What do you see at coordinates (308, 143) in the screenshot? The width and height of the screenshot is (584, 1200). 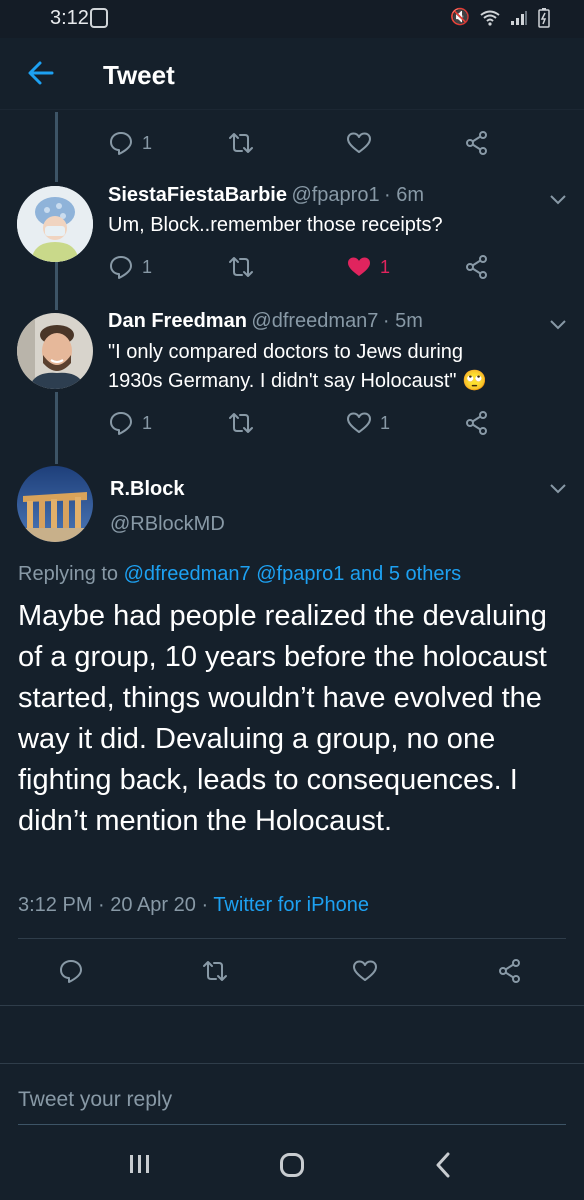 I see `prev-tweet-actions: 1` at bounding box center [308, 143].